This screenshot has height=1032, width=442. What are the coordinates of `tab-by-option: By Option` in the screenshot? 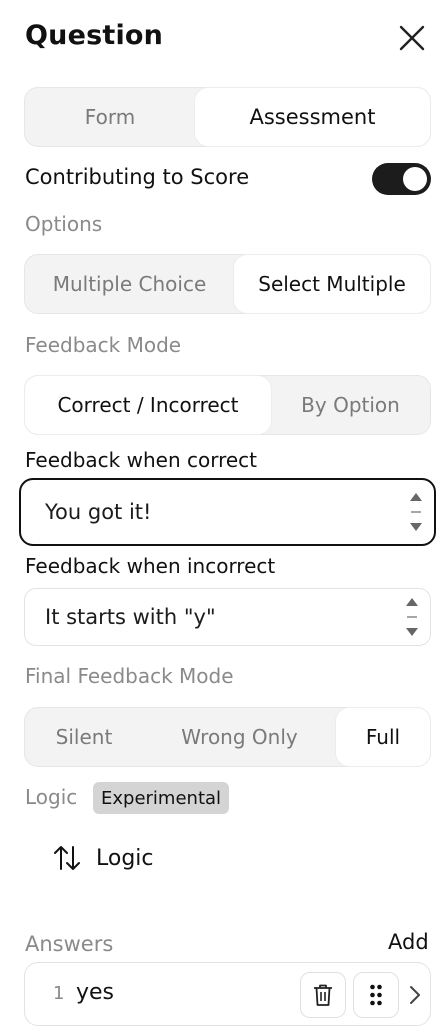 It's located at (350, 405).